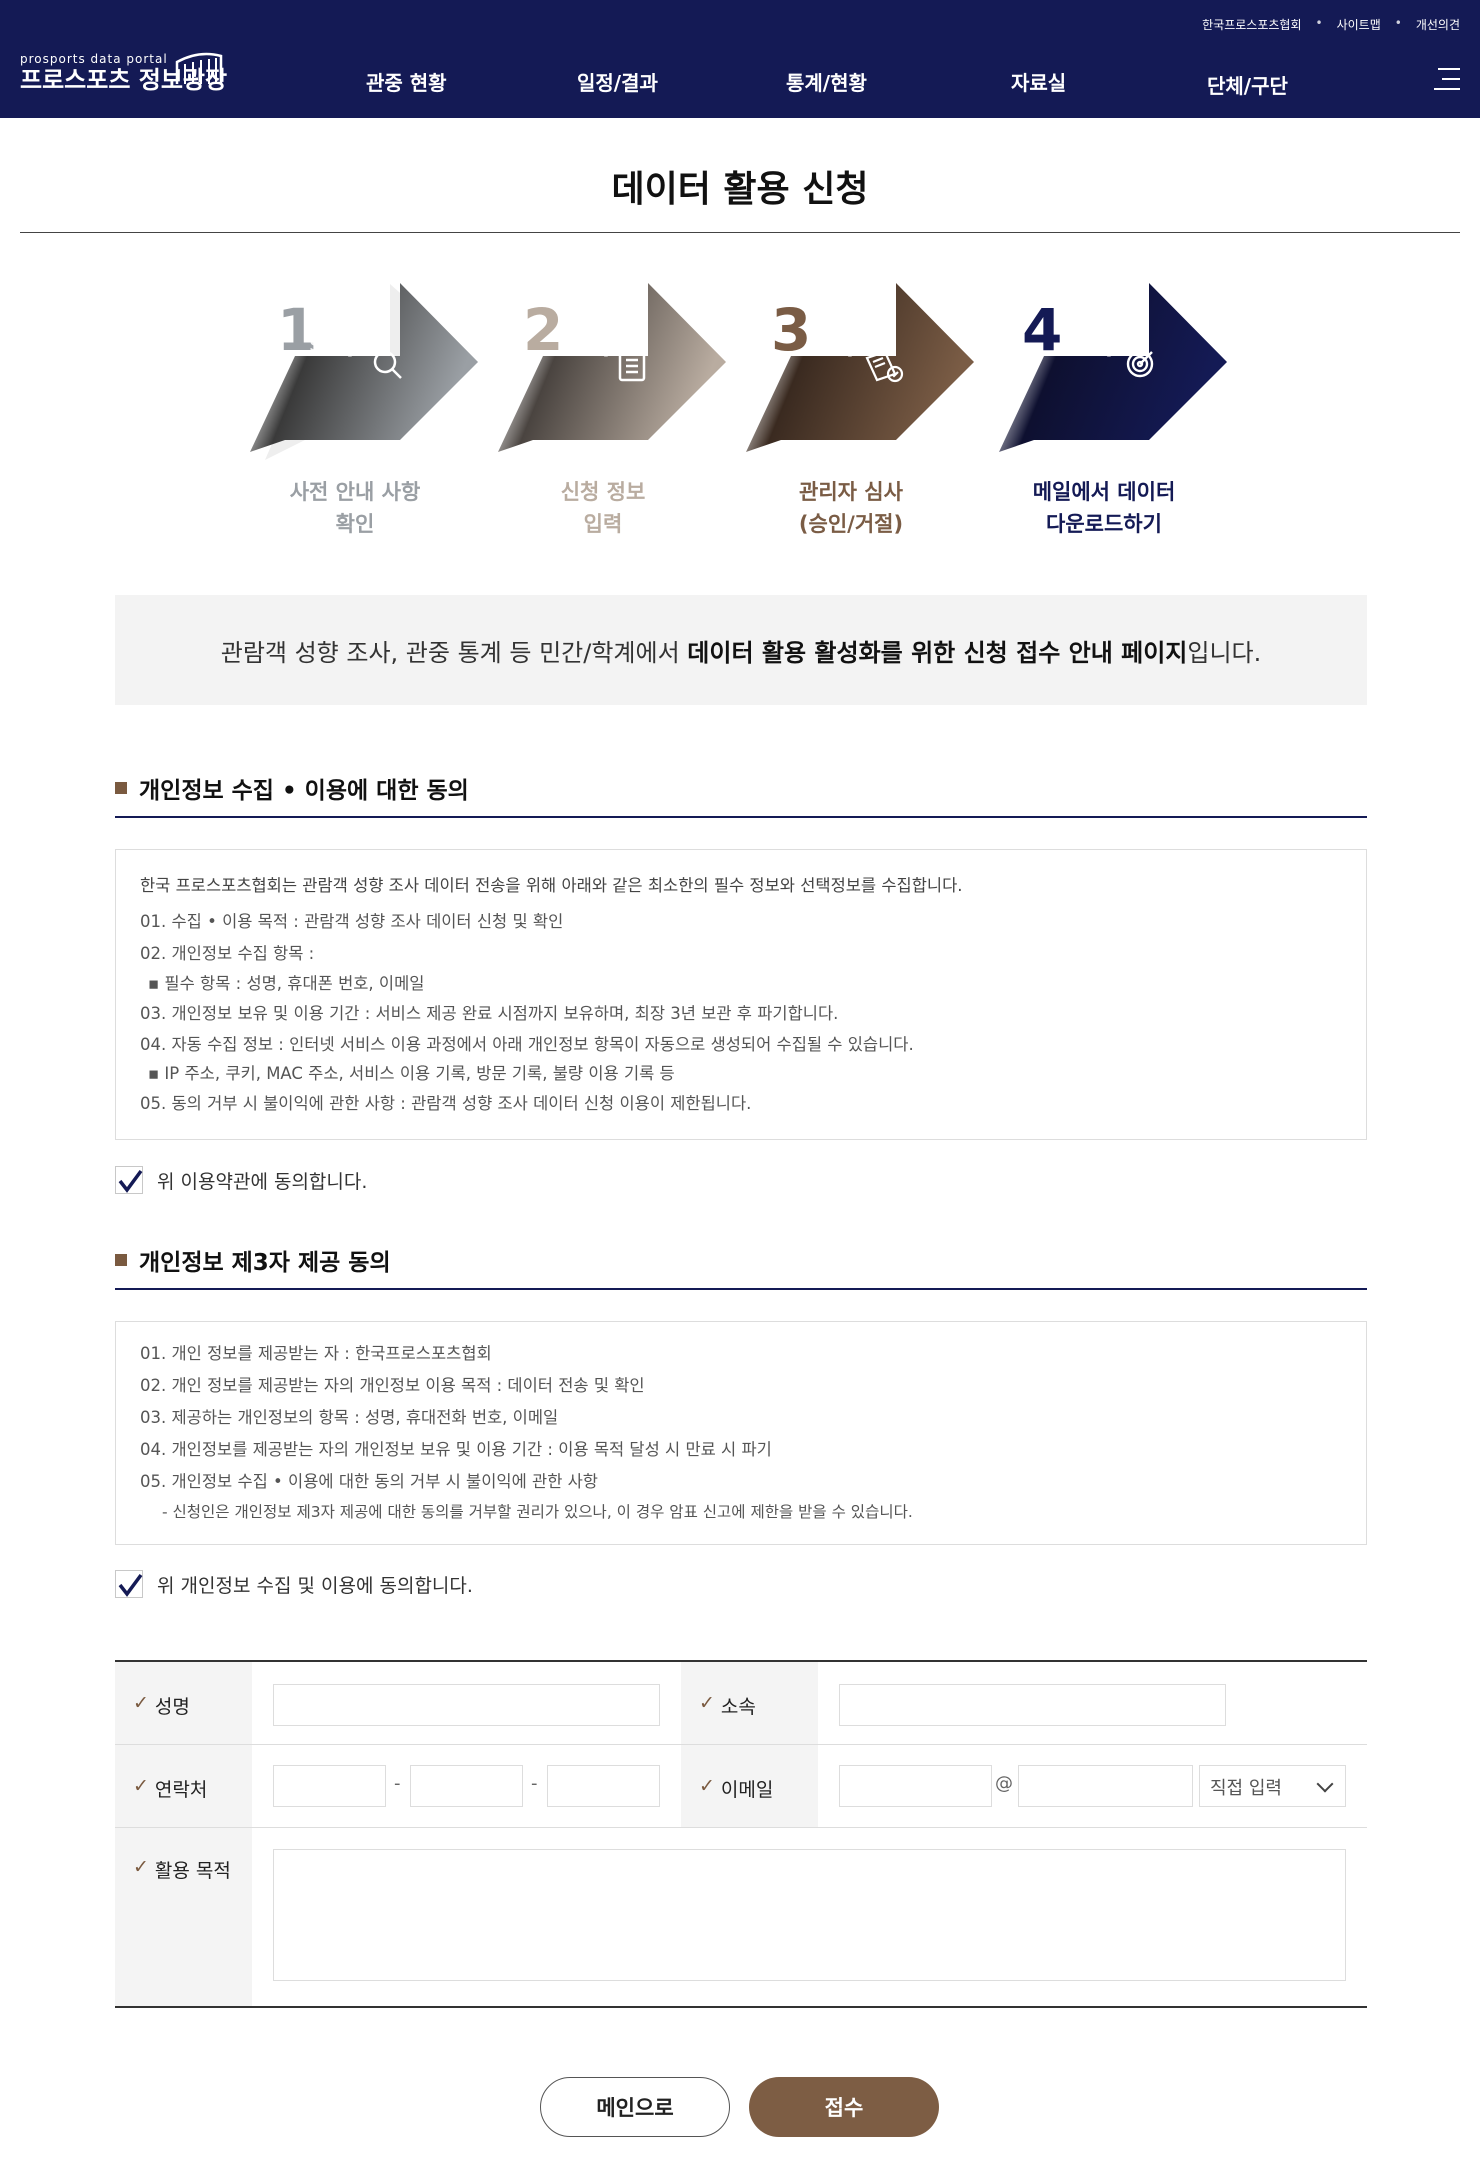 This screenshot has width=1480, height=2175. Describe the element at coordinates (1004, 1783) in the screenshot. I see `email-at-sign: @` at that location.